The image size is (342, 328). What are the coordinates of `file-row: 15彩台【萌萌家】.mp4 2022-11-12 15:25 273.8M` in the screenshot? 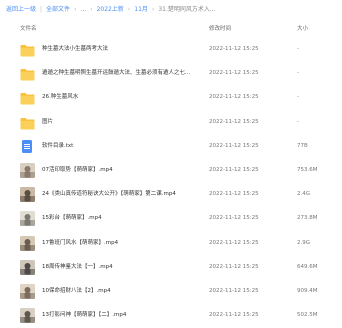 It's located at (171, 219).